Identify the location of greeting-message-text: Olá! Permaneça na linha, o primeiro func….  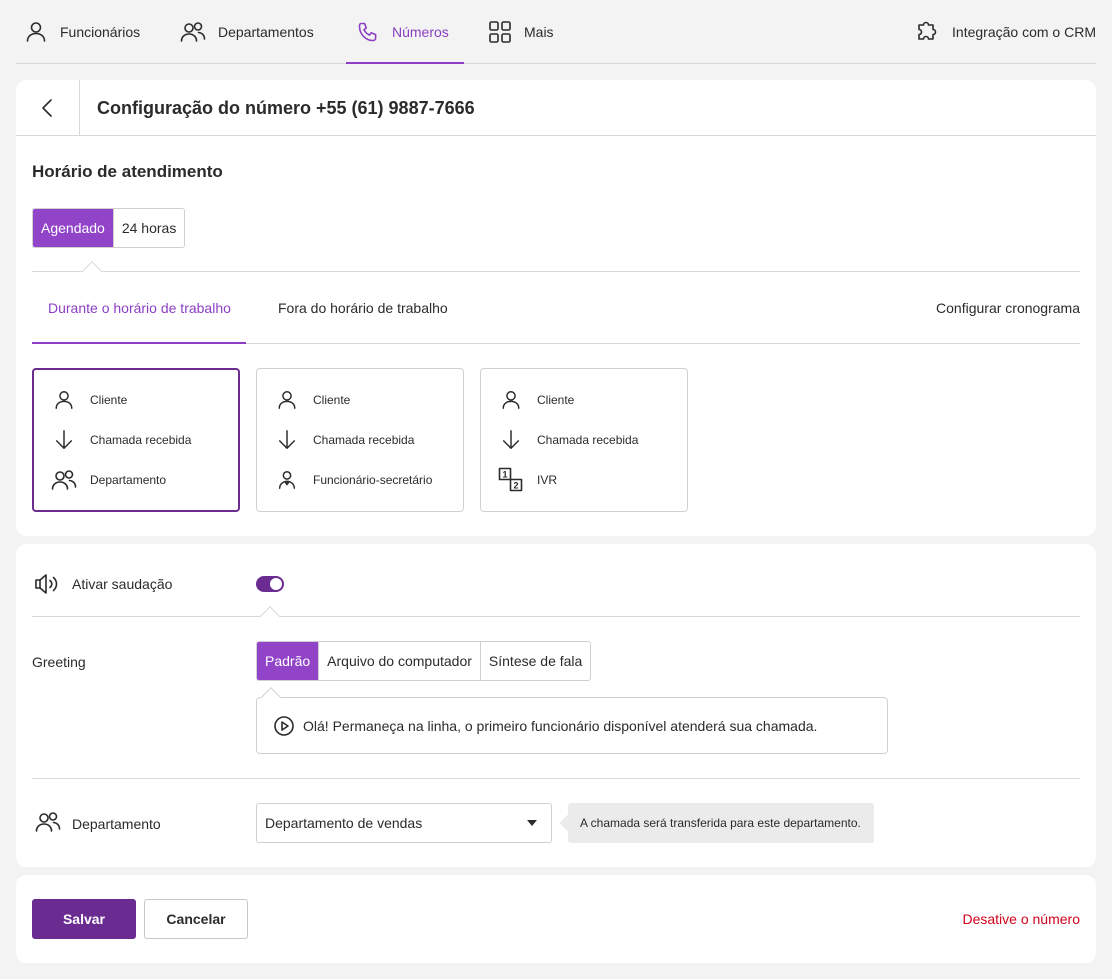
(560, 725).